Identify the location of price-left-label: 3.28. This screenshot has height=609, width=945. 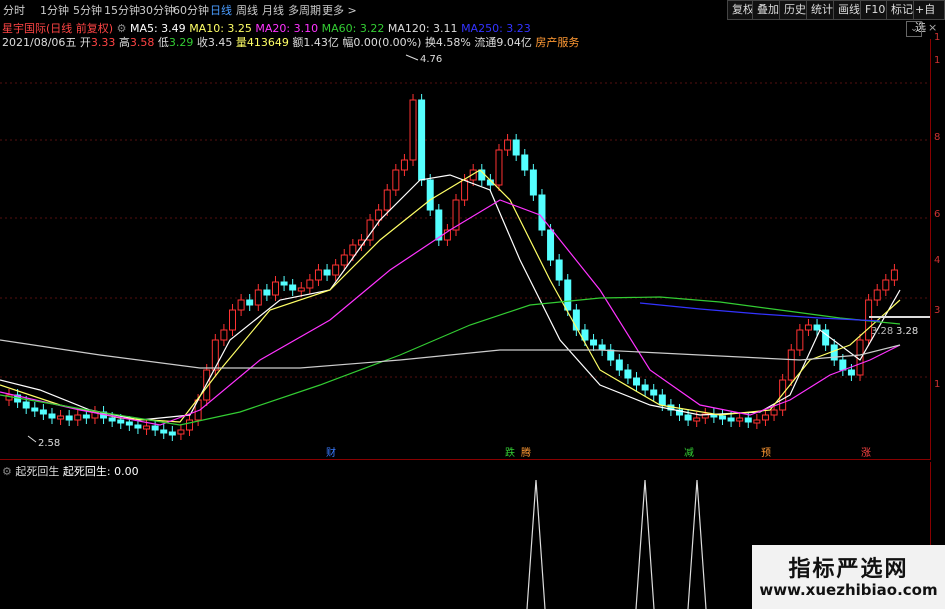
(882, 331).